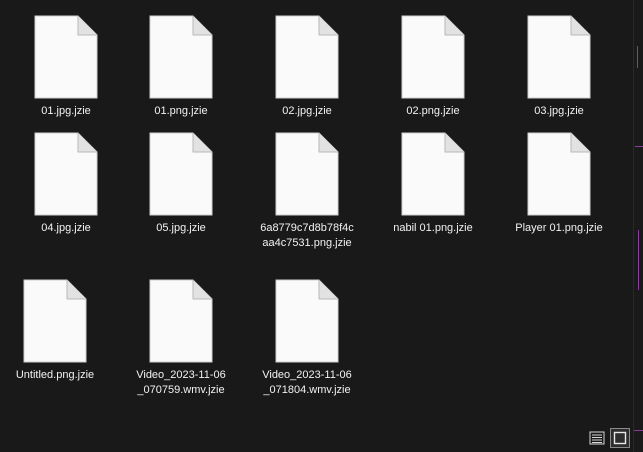  I want to click on file-item: Video_2023-11-06_070759.wmv.jzie, so click(181, 338).